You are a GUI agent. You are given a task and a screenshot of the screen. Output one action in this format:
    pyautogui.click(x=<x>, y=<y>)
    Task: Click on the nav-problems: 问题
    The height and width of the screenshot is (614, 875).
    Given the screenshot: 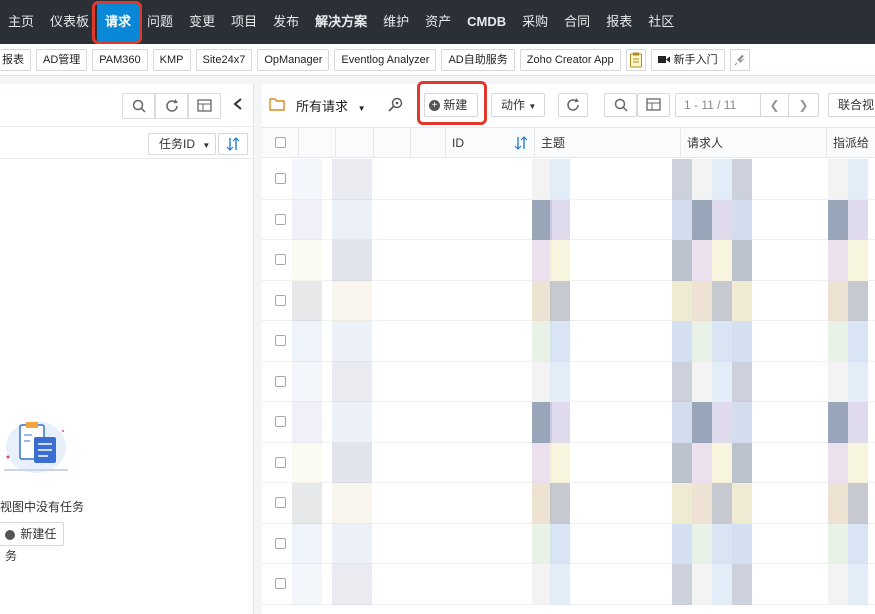 What is the action you would take?
    pyautogui.click(x=160, y=22)
    